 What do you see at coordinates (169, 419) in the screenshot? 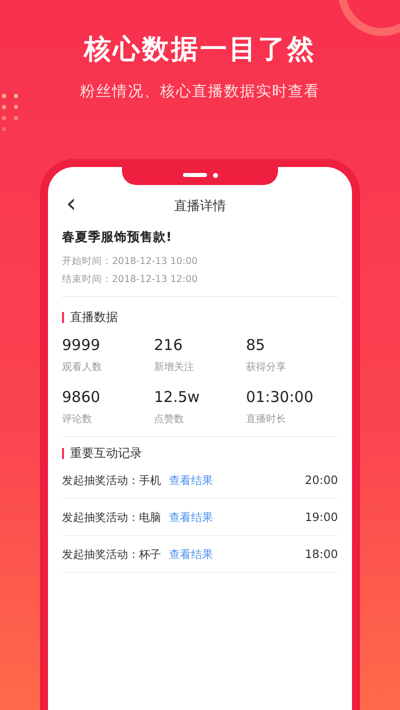
I see `stat-label: 点赞数` at bounding box center [169, 419].